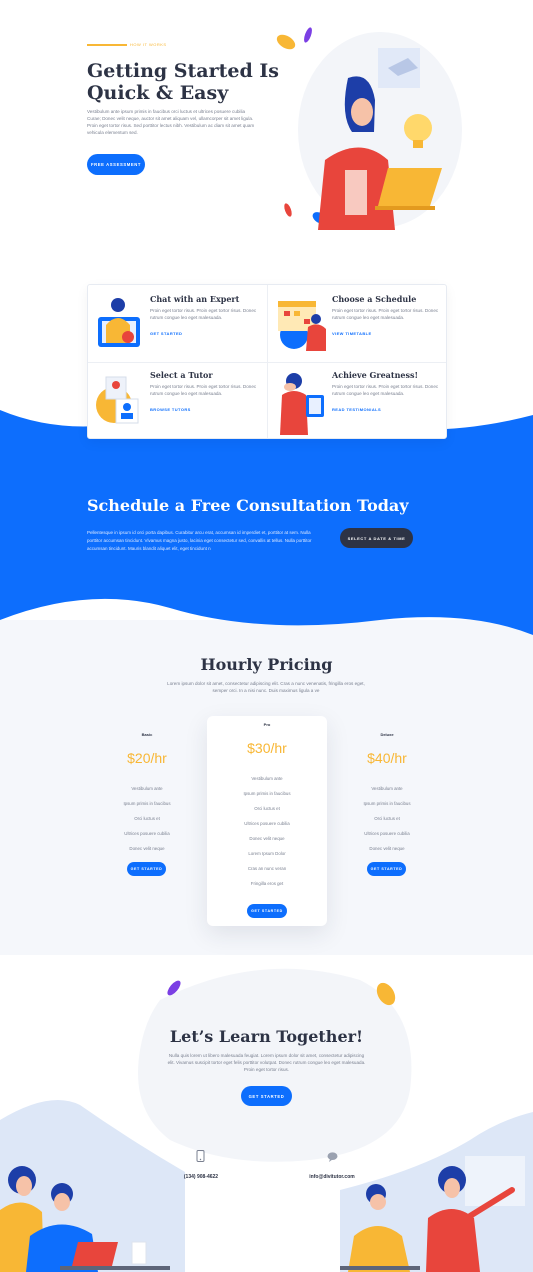 The image size is (533, 1272). I want to click on tutor-illustration, so click(117, 400).